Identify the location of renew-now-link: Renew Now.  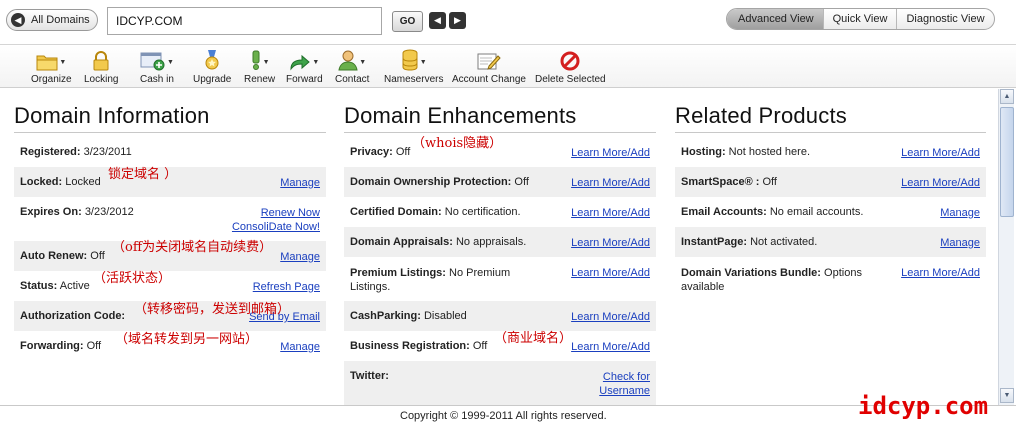
(290, 213).